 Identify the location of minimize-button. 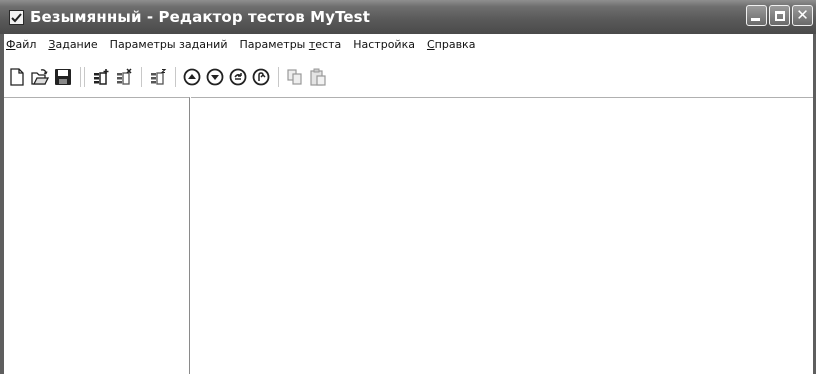
(756, 15).